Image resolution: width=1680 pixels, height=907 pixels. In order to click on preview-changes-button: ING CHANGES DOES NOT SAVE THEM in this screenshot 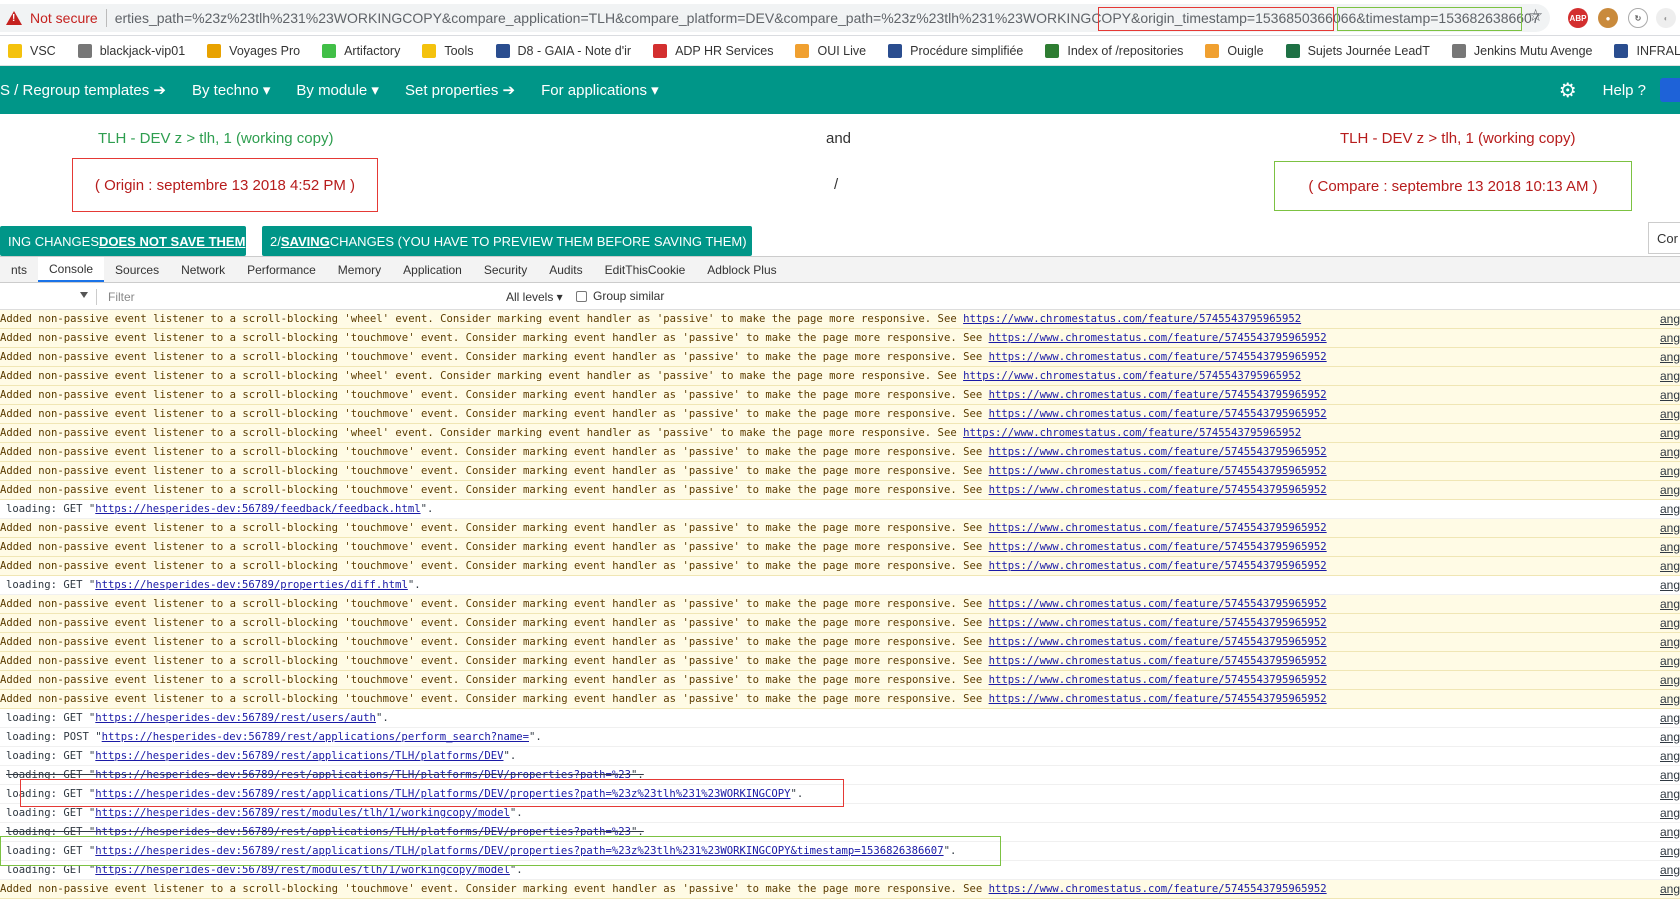, I will do `click(123, 241)`.